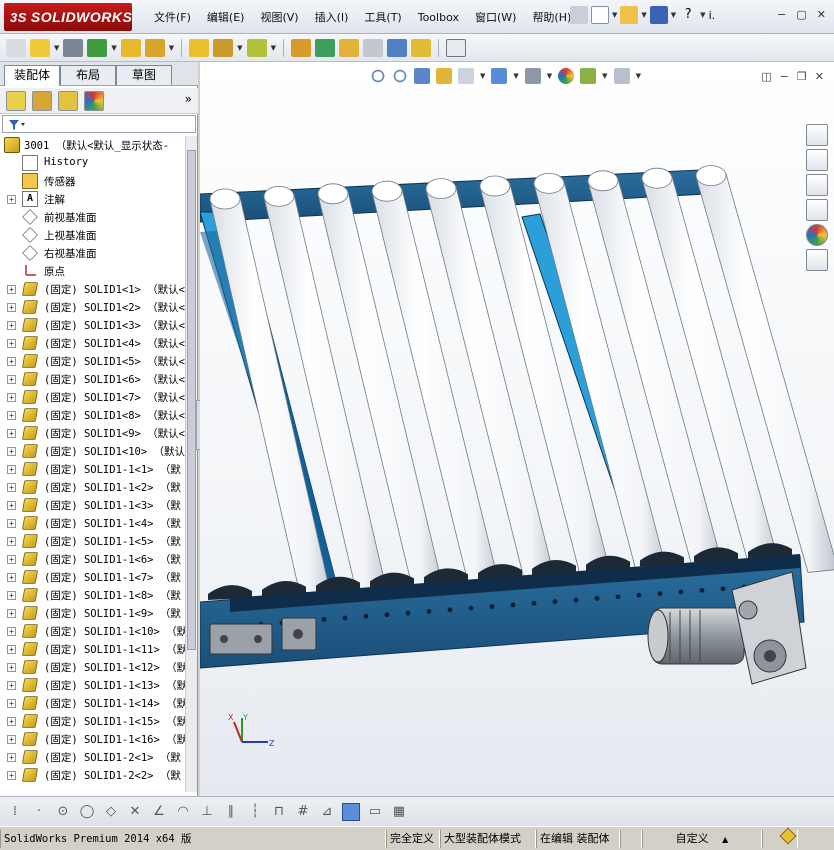 The image size is (834, 850). Describe the element at coordinates (817, 260) in the screenshot. I see `custom-properties-icon` at that location.